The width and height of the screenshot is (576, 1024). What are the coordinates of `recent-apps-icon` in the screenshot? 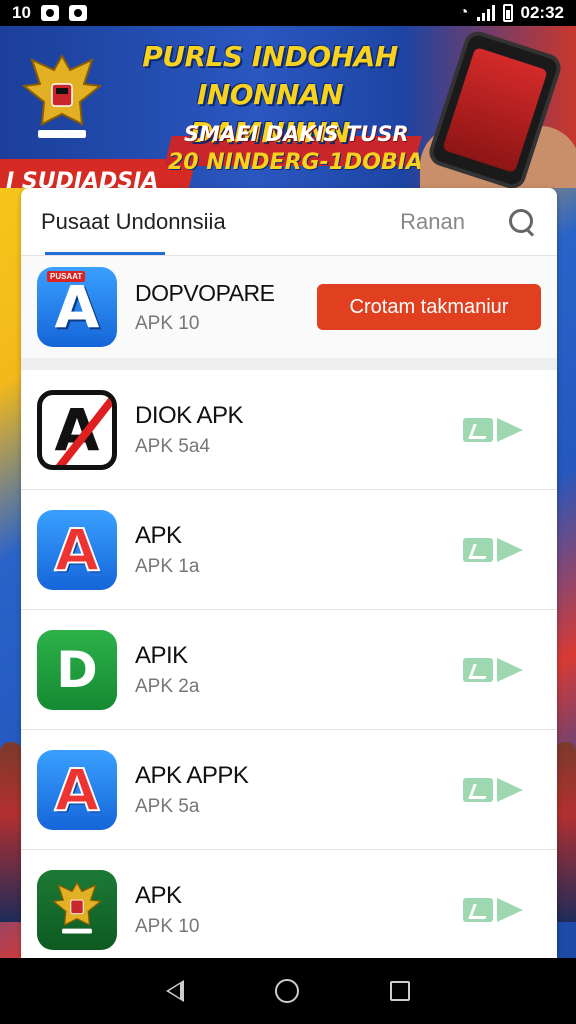 It's located at (400, 991).